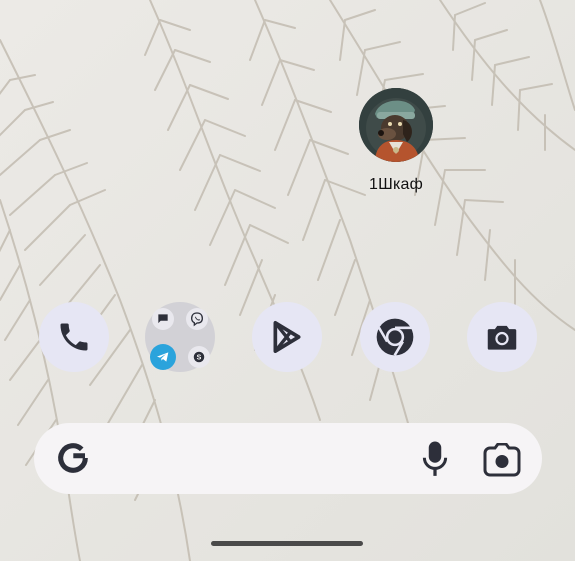 The height and width of the screenshot is (561, 575). What do you see at coordinates (180, 337) in the screenshot?
I see `messengers-folder: S` at bounding box center [180, 337].